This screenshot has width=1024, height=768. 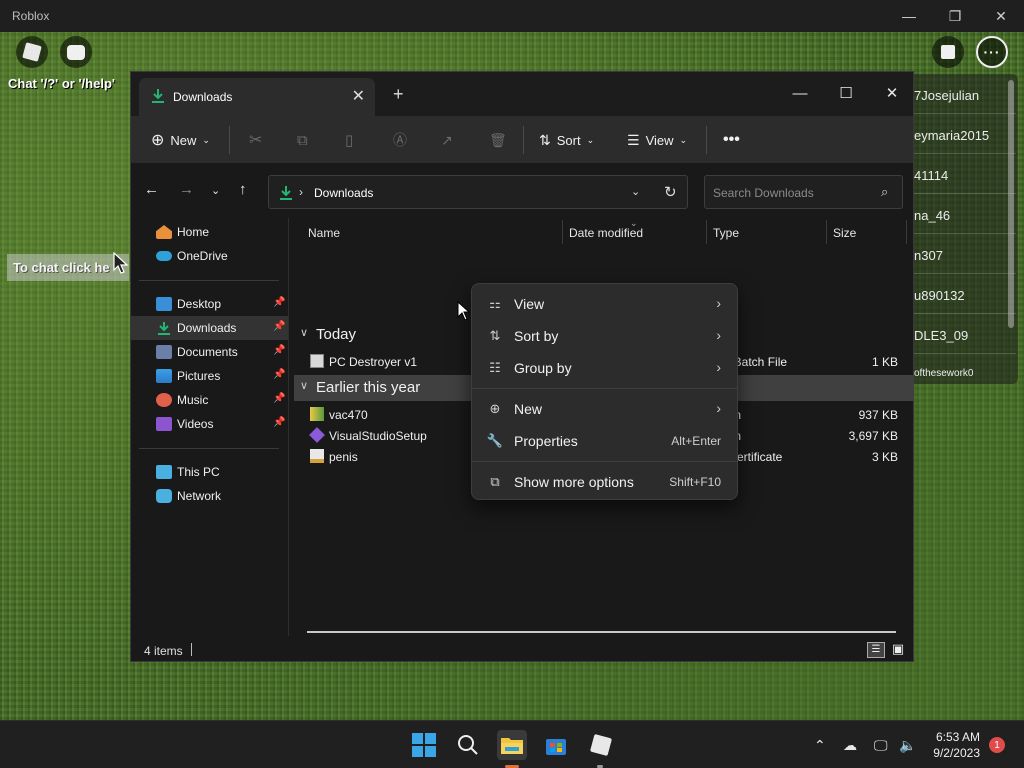 What do you see at coordinates (961, 294) in the screenshot?
I see `leaderboard-row: u890132` at bounding box center [961, 294].